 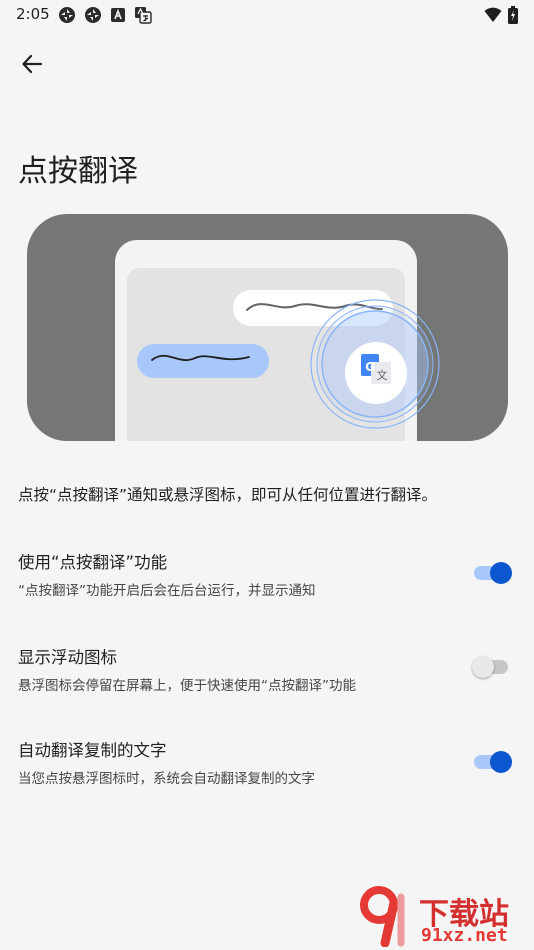 What do you see at coordinates (92, 750) in the screenshot?
I see `setting-title: 自动翻译复制的文字` at bounding box center [92, 750].